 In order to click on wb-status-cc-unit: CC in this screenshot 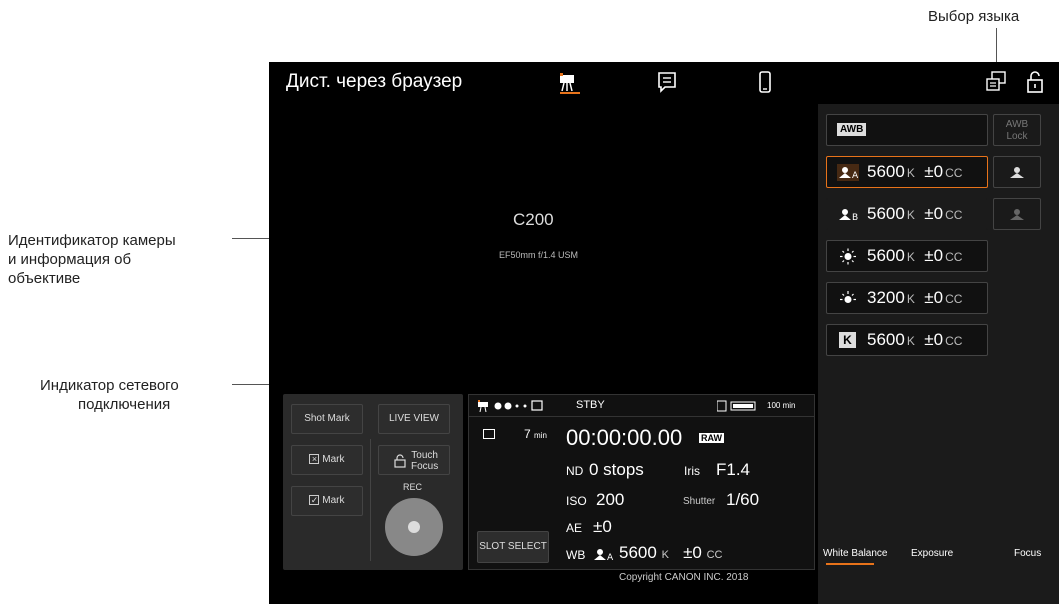, I will do `click(714, 555)`.